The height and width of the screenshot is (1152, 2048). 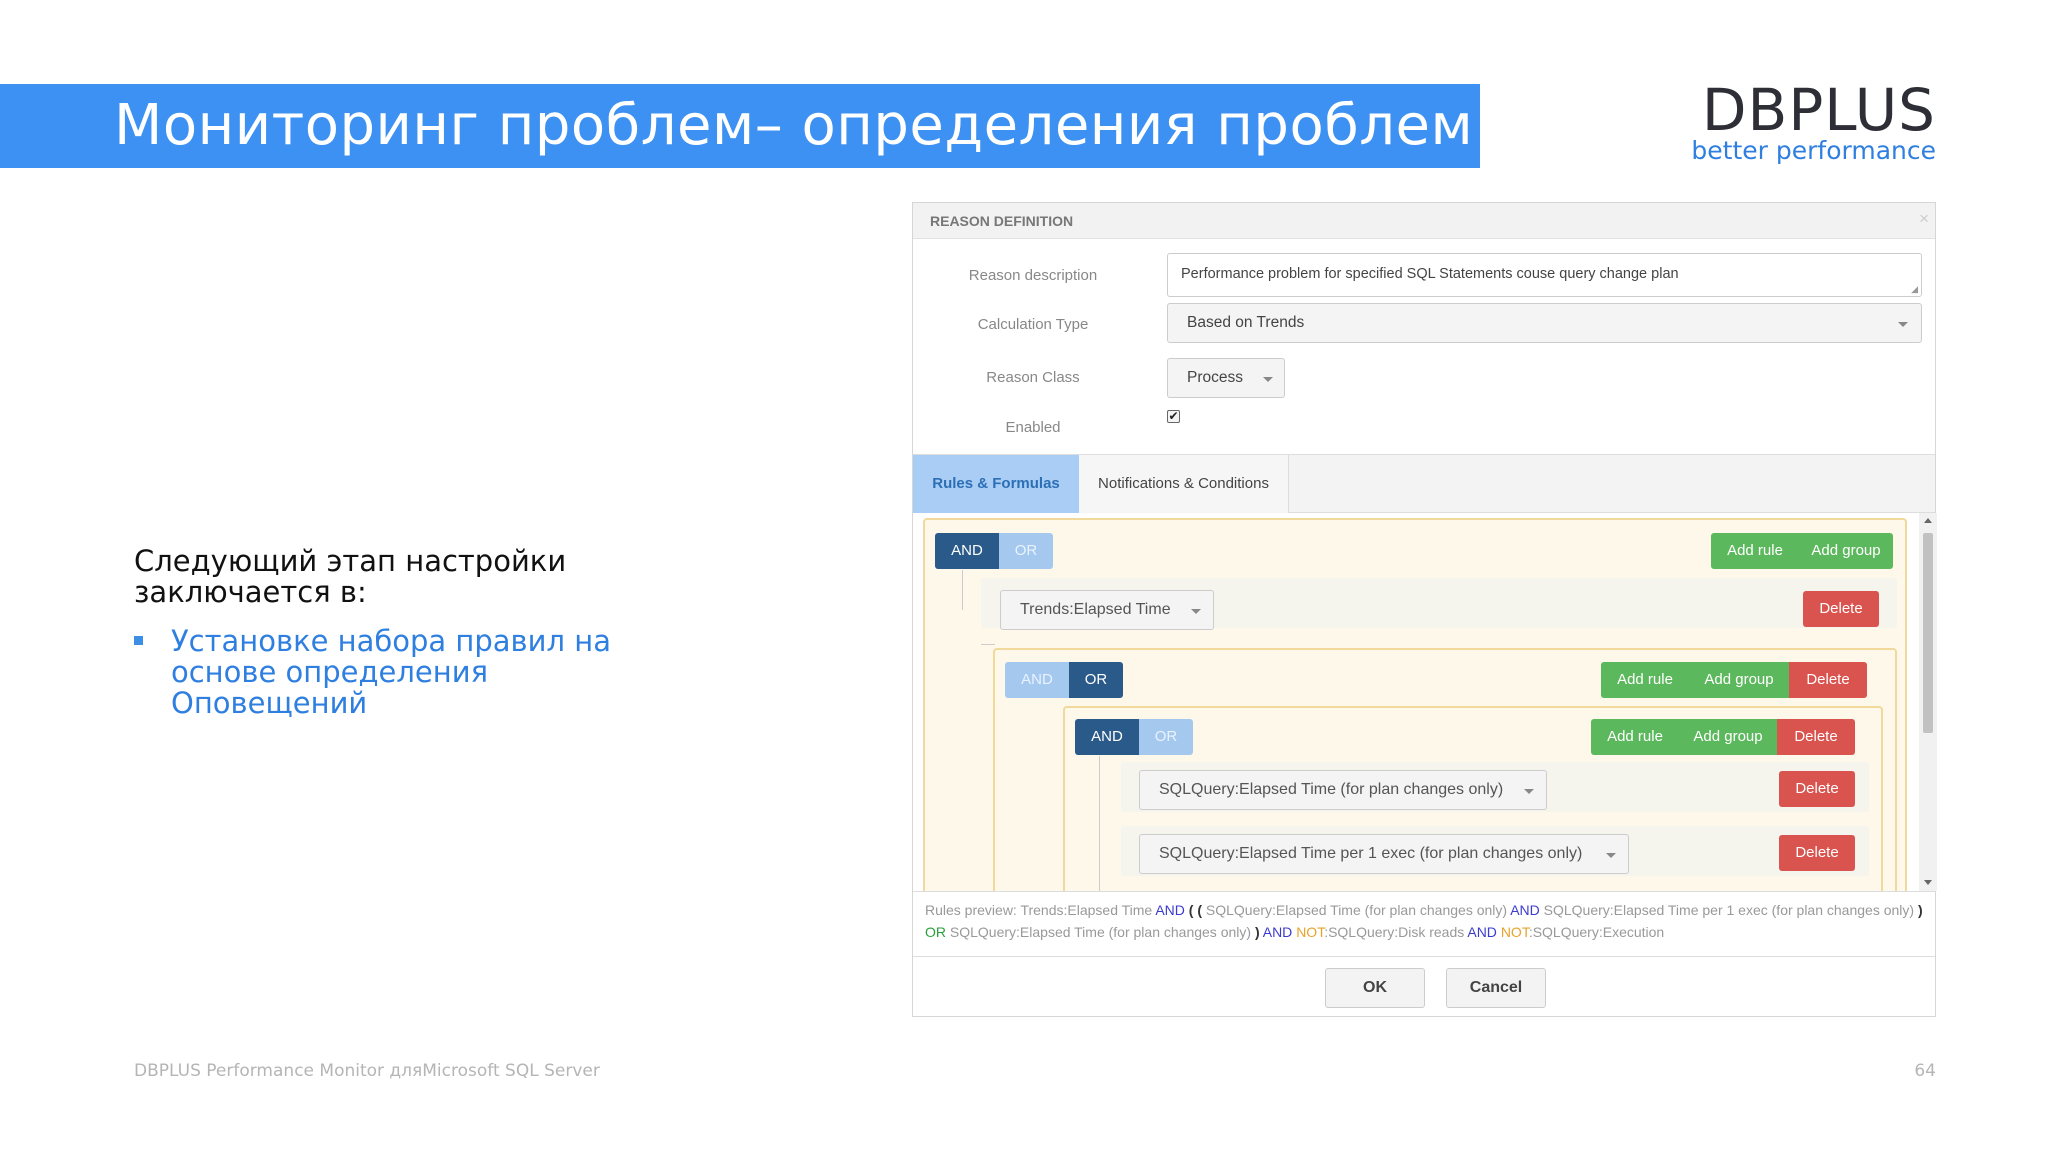 What do you see at coordinates (1920, 910) in the screenshot?
I see `preview-paren: )` at bounding box center [1920, 910].